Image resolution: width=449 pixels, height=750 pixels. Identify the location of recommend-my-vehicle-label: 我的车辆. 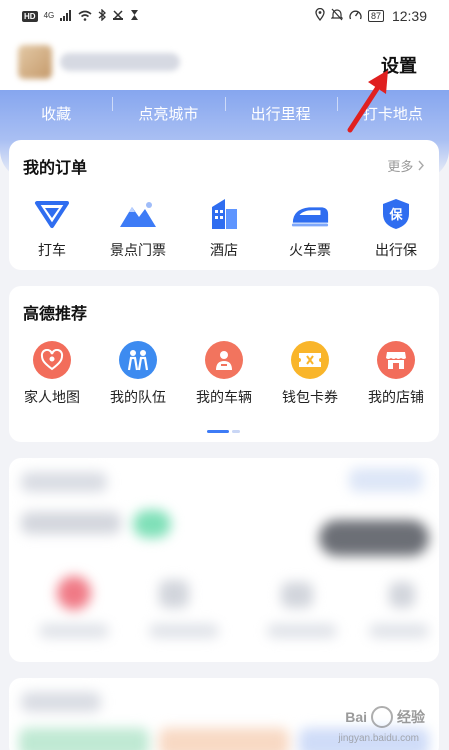
(224, 397).